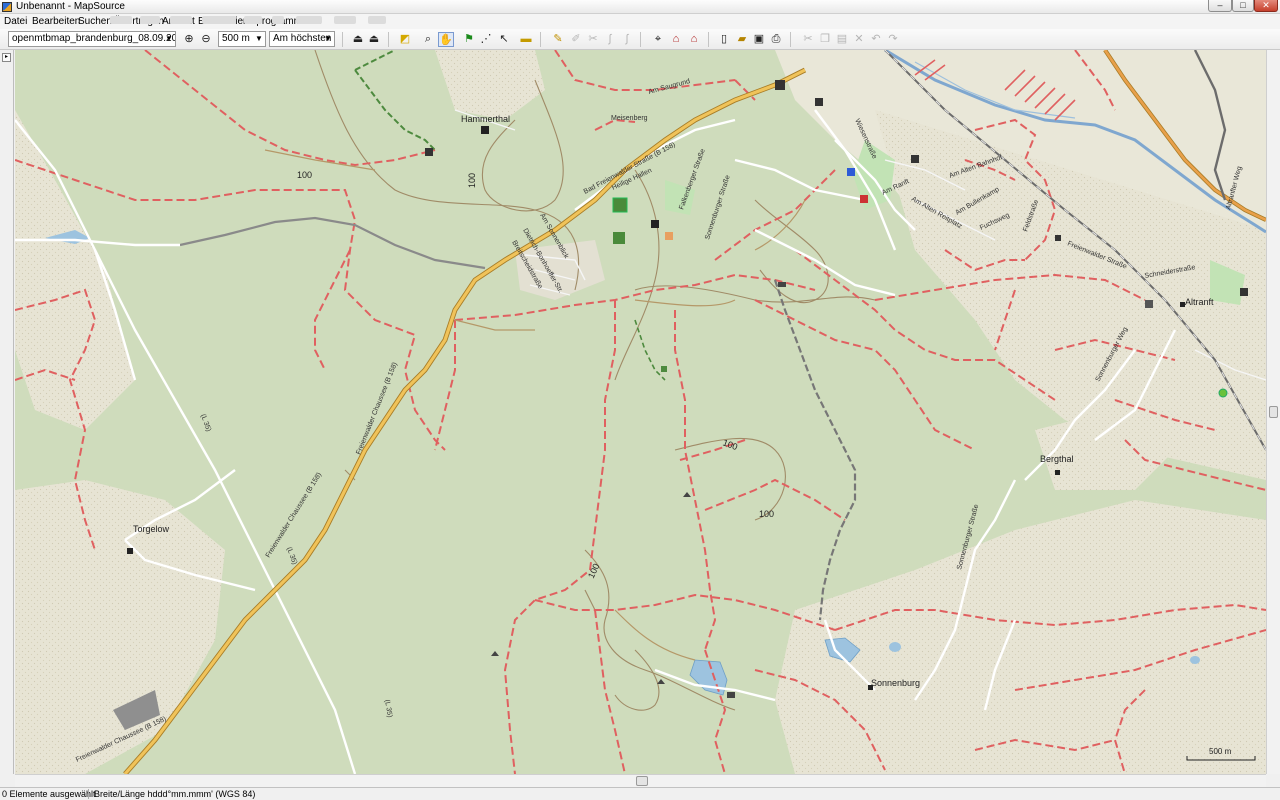 Image resolution: width=1280 pixels, height=800 pixels. I want to click on track-draw-icon: ✎, so click(558, 39).